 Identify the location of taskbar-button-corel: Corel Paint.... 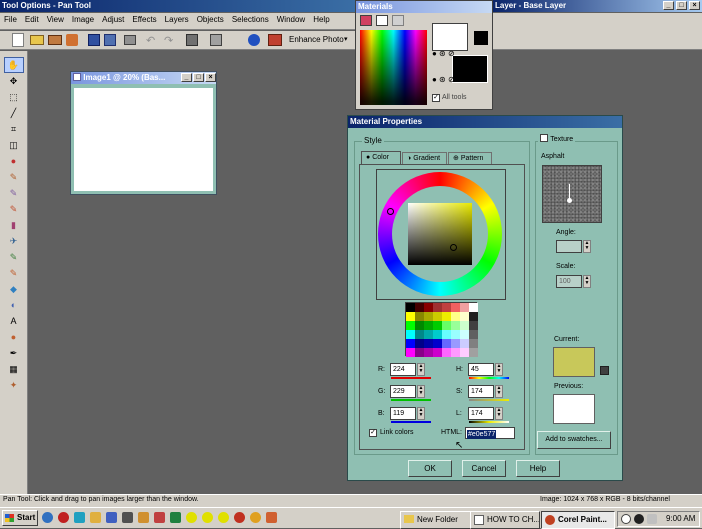
(578, 520).